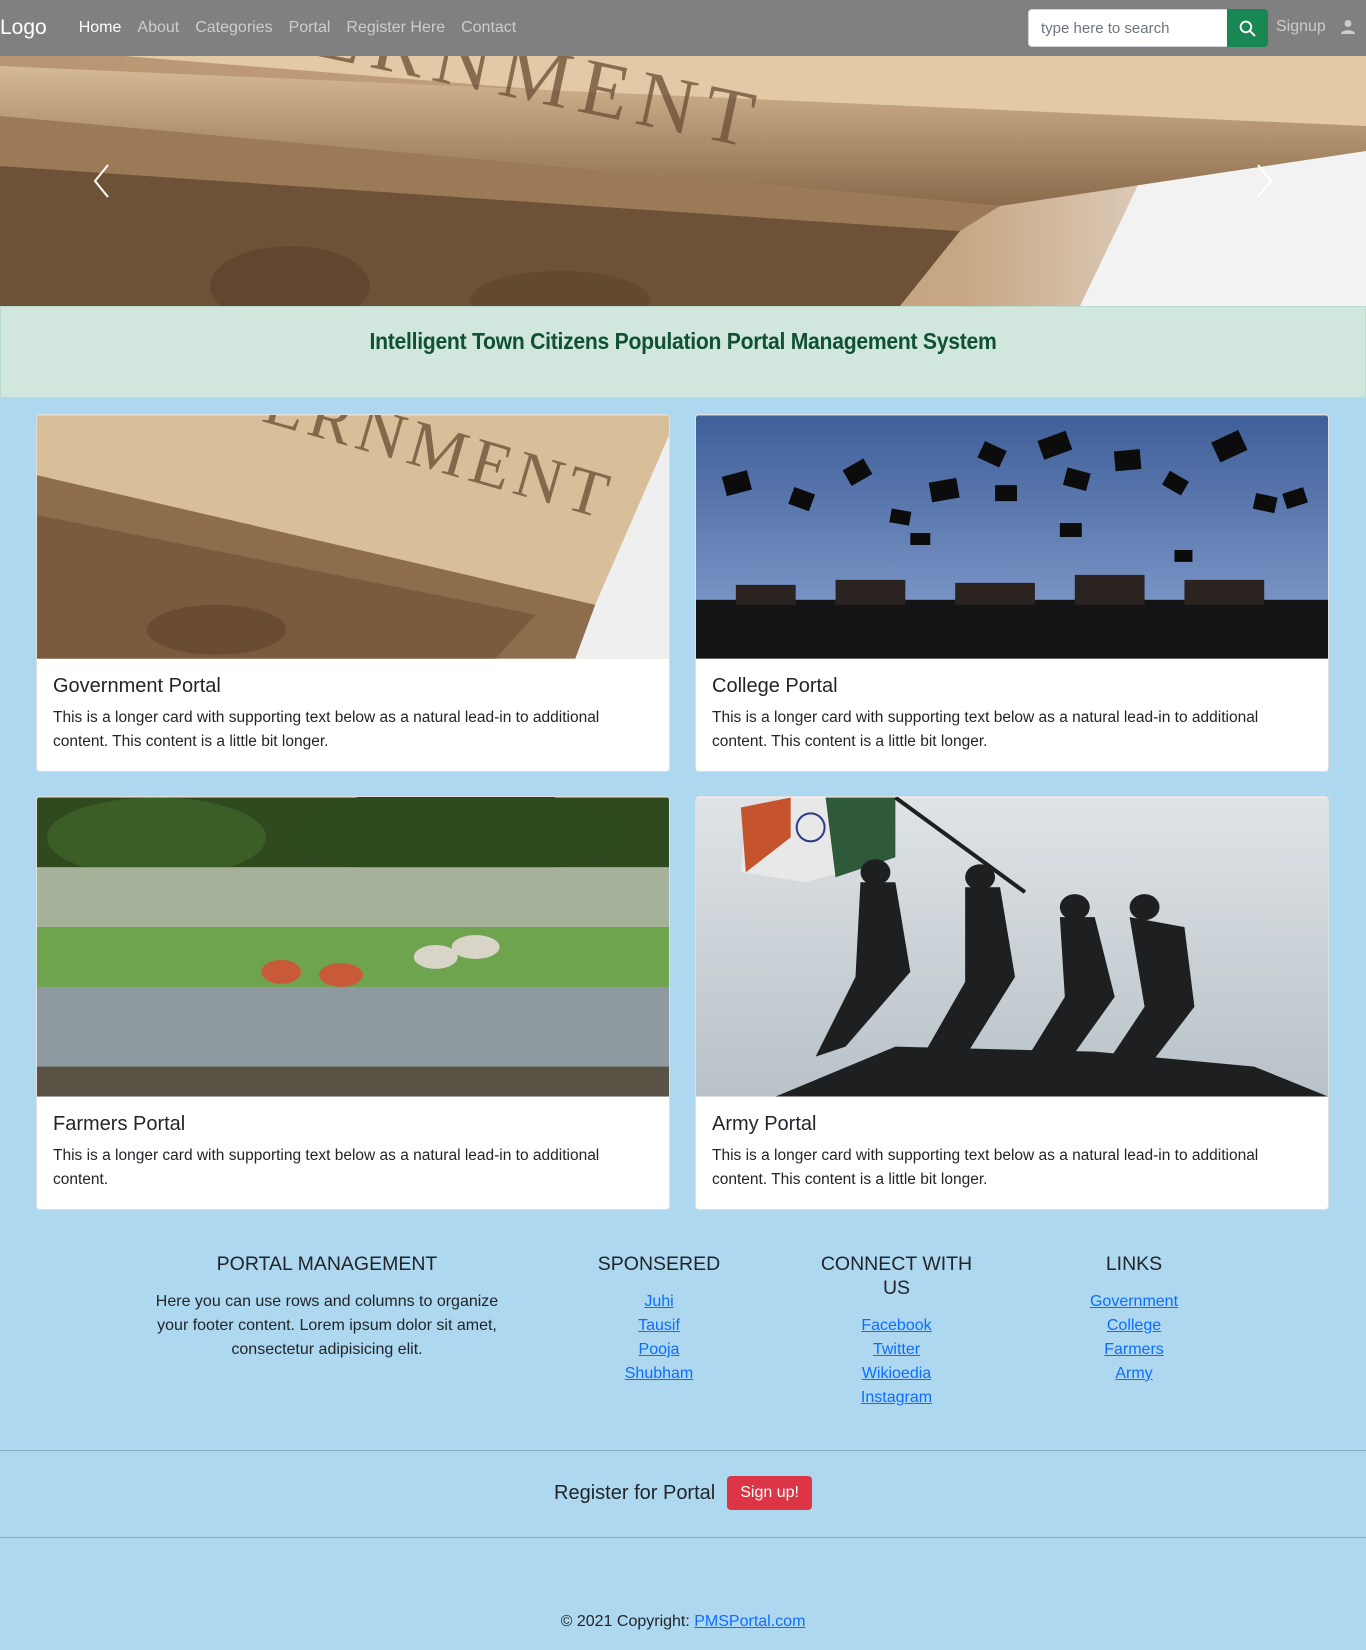  I want to click on footer-link-twitter: Twitter, so click(896, 1350).